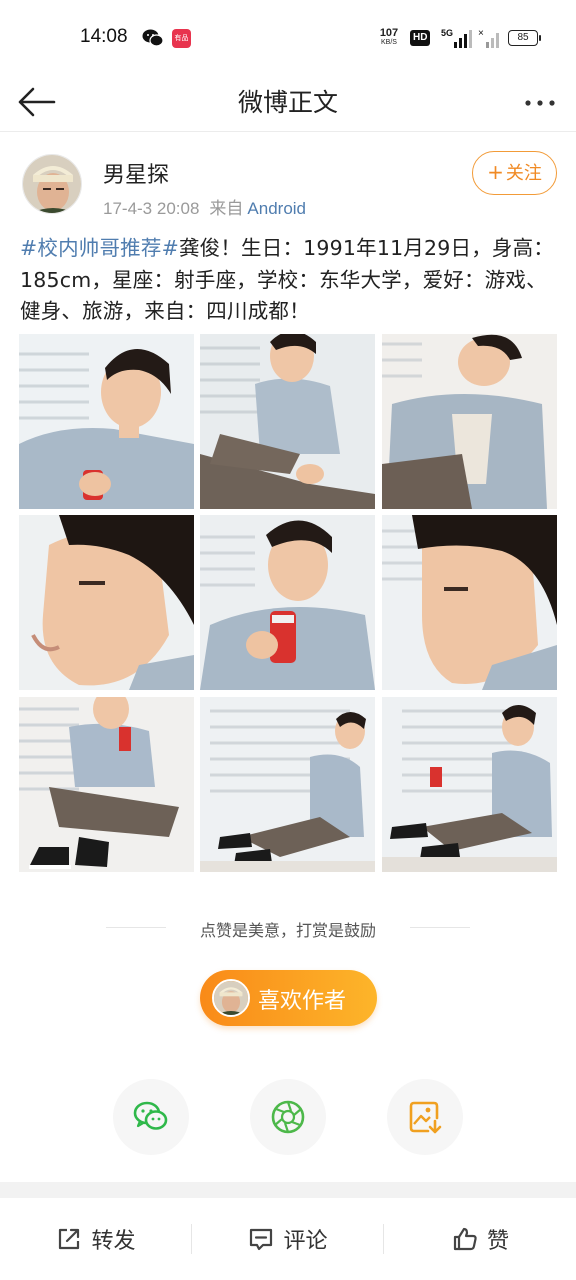 This screenshot has width=576, height=1280. I want to click on repost-button: 转发, so click(95, 1239).